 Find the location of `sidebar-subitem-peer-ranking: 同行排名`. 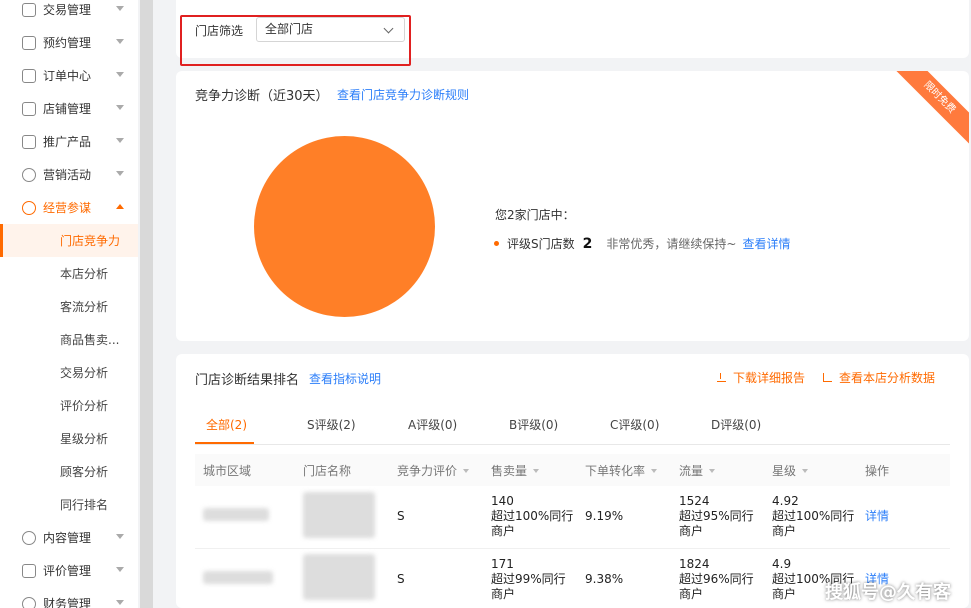

sidebar-subitem-peer-ranking: 同行排名 is located at coordinates (69, 504).